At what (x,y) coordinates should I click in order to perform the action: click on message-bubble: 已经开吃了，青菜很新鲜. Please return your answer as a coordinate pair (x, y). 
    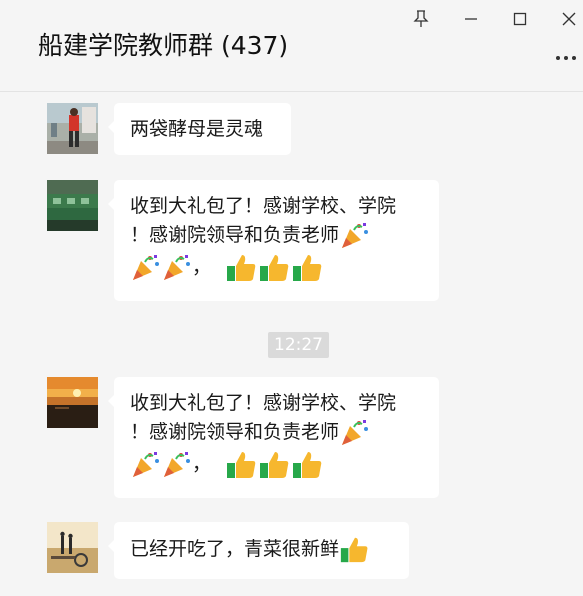
    Looking at the image, I should click on (258, 550).